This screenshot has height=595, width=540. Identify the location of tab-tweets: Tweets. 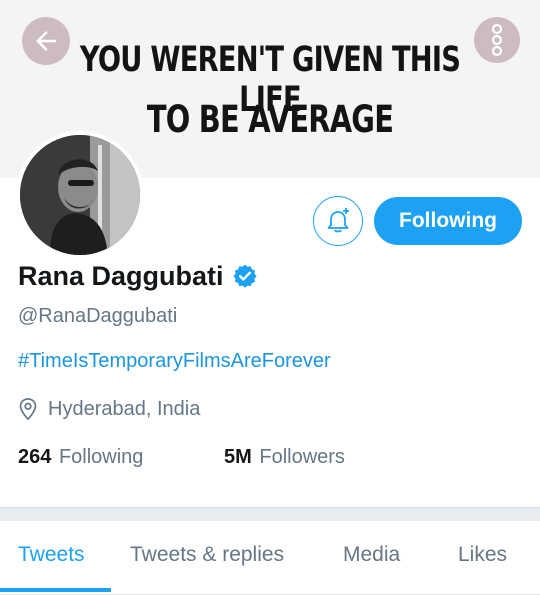
(51, 555).